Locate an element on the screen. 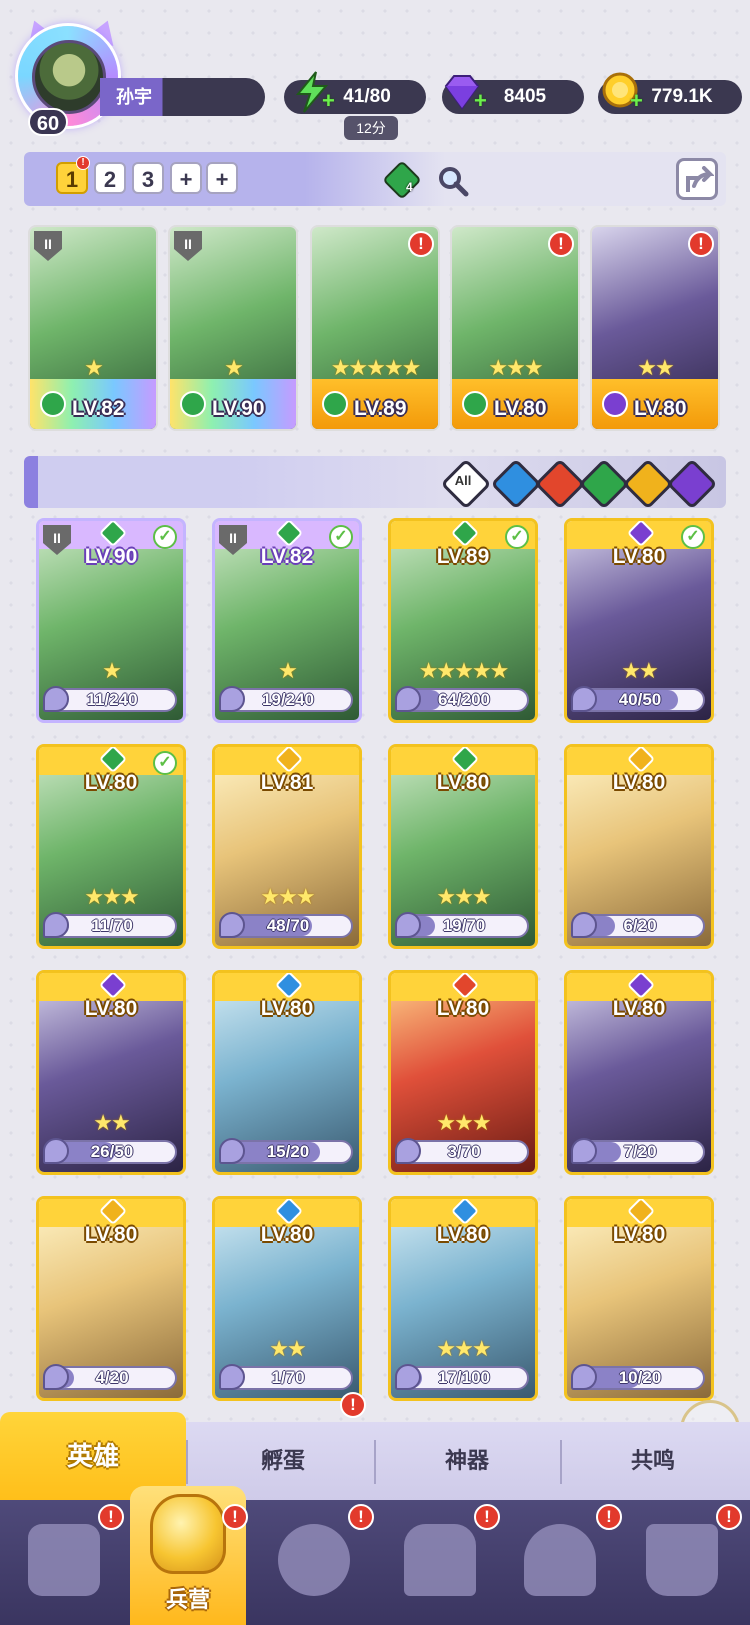 The image size is (750, 1625). hero-card: LV.80 10/20 is located at coordinates (639, 1298).